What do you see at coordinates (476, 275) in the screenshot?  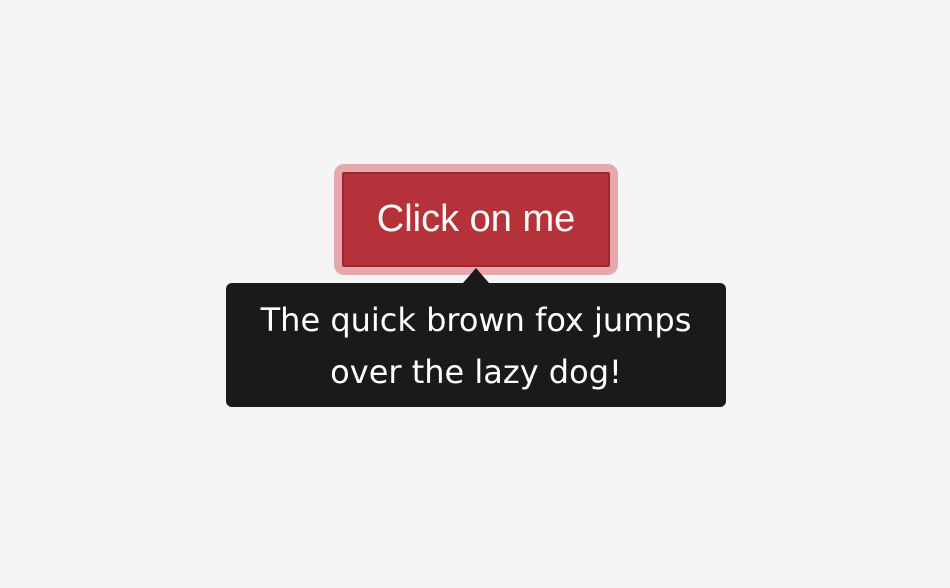 I see `tooltip-arrow` at bounding box center [476, 275].